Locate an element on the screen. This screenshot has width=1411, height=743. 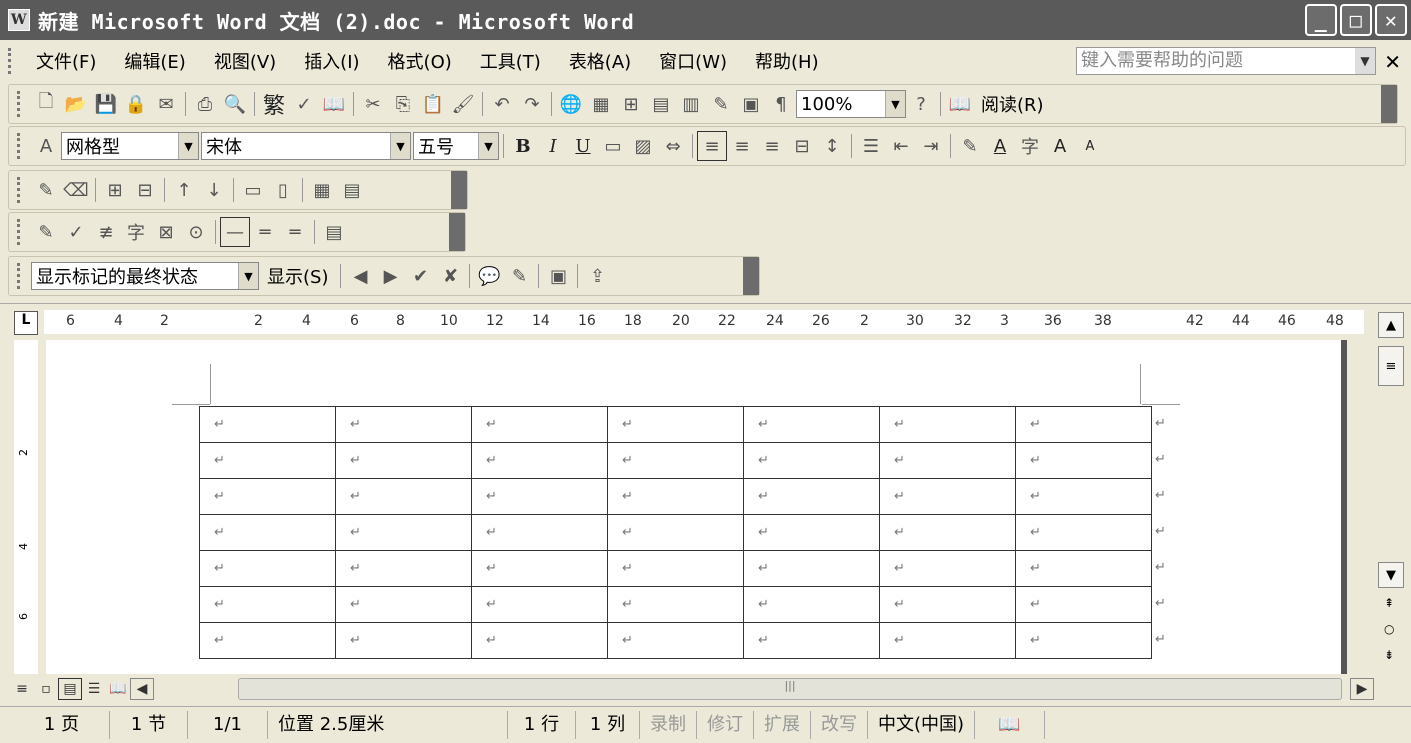
strikethrough-icon: ≢ is located at coordinates (106, 232).